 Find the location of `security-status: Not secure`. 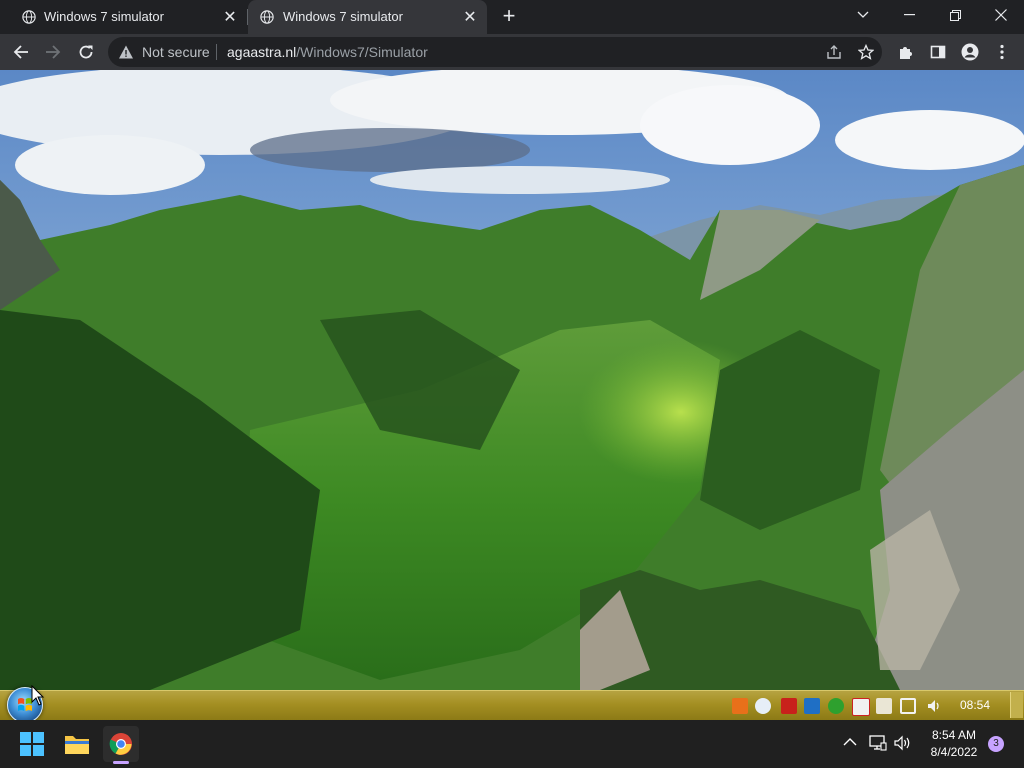

security-status: Not secure is located at coordinates (176, 52).